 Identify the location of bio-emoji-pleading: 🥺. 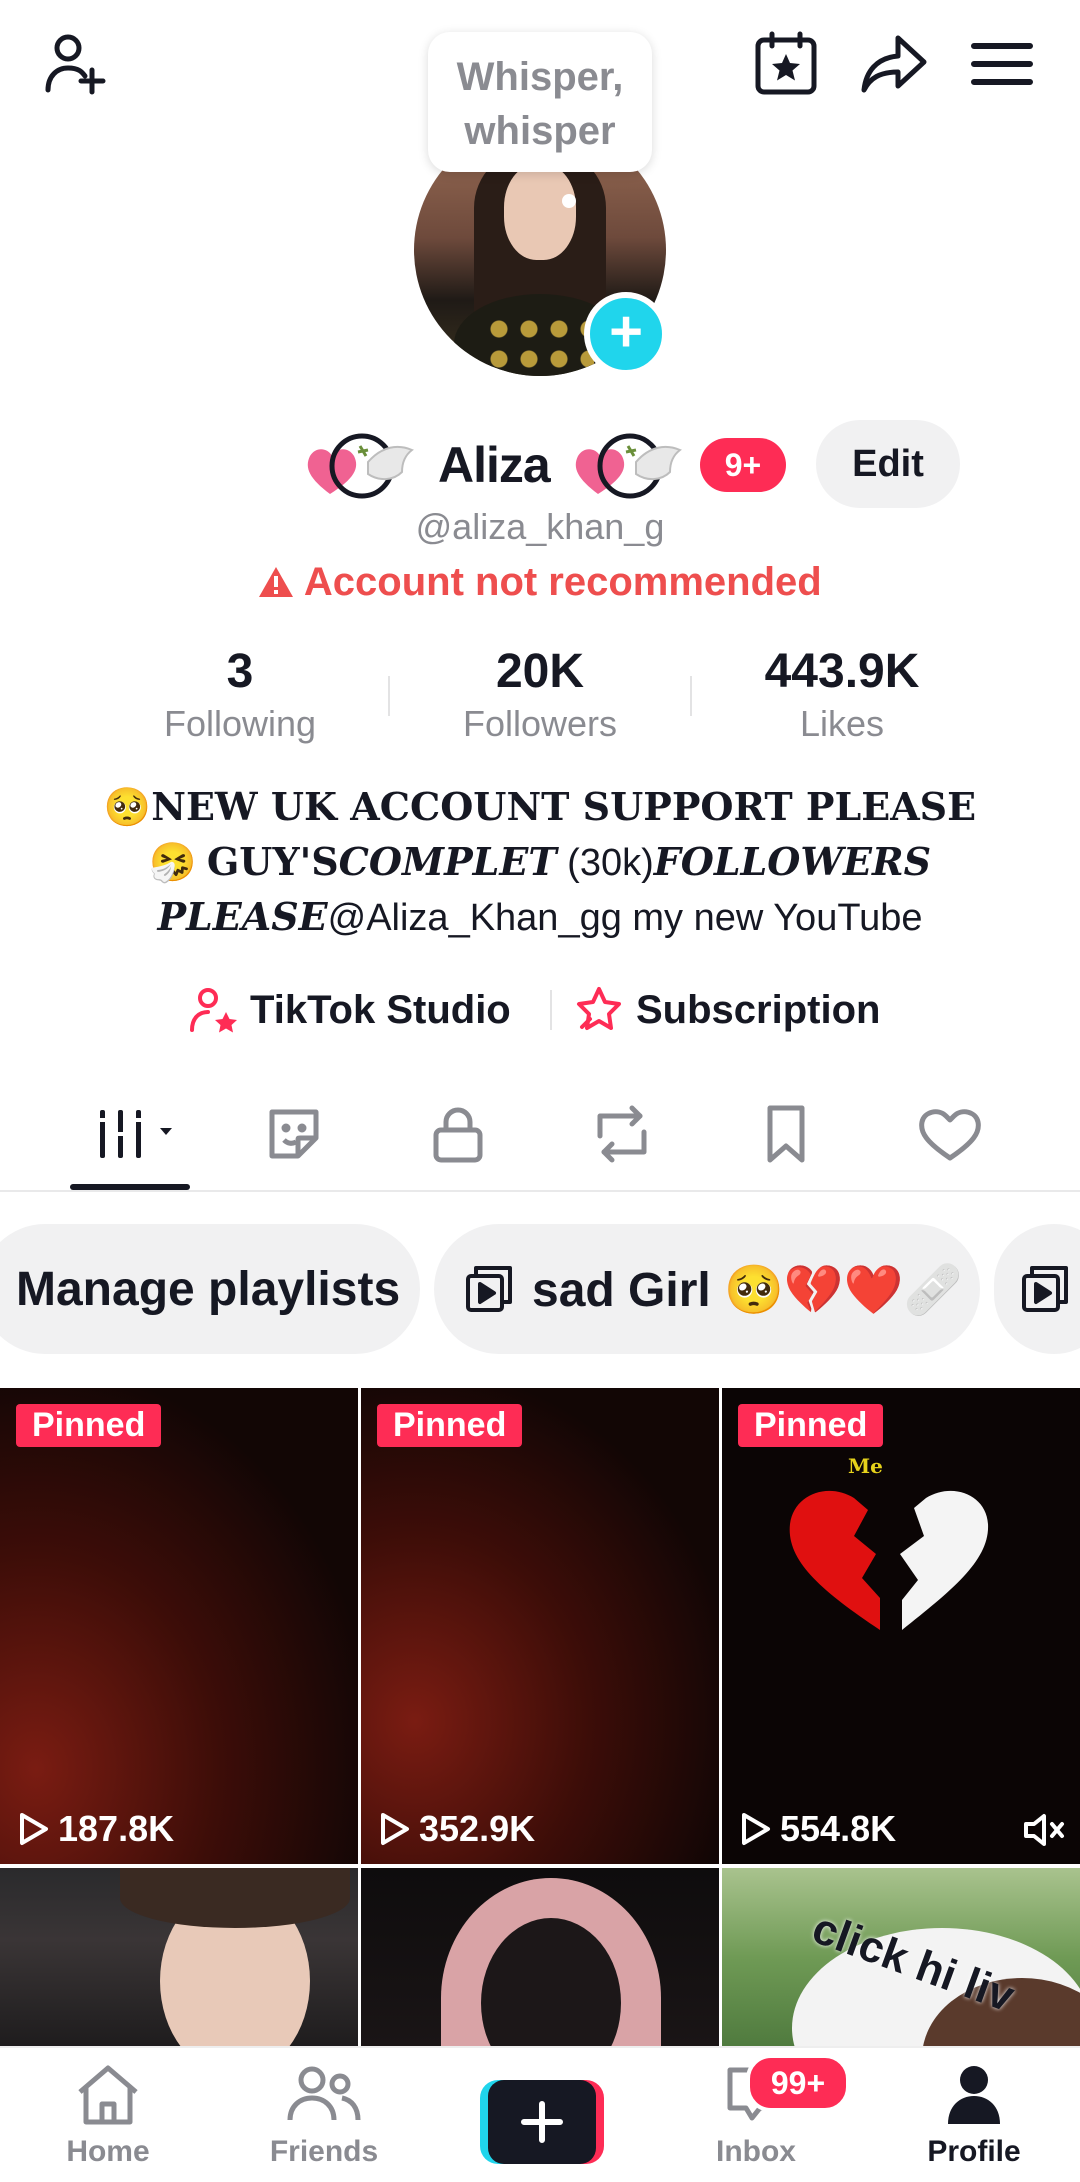
(127, 808).